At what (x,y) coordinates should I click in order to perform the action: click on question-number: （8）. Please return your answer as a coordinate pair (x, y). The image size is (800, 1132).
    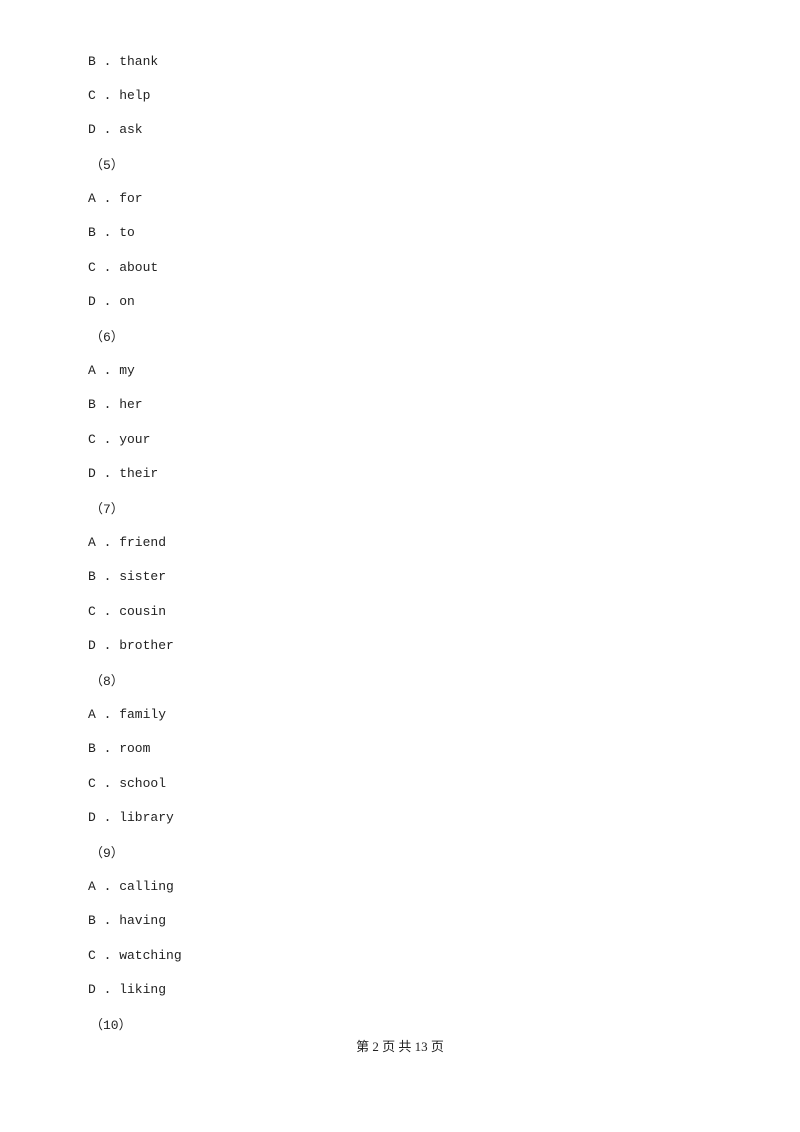
    Looking at the image, I should click on (107, 681).